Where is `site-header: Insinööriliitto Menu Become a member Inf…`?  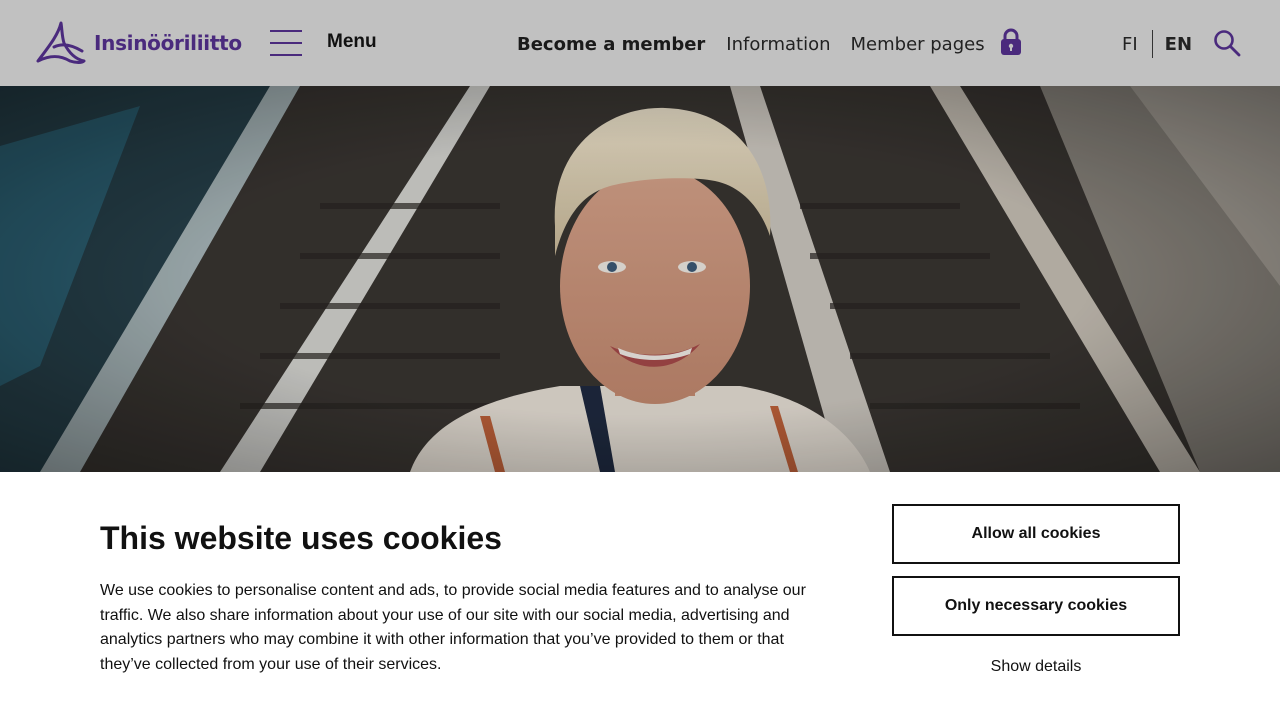
site-header: Insinööriliitto Menu Become a member Inf… is located at coordinates (640, 43).